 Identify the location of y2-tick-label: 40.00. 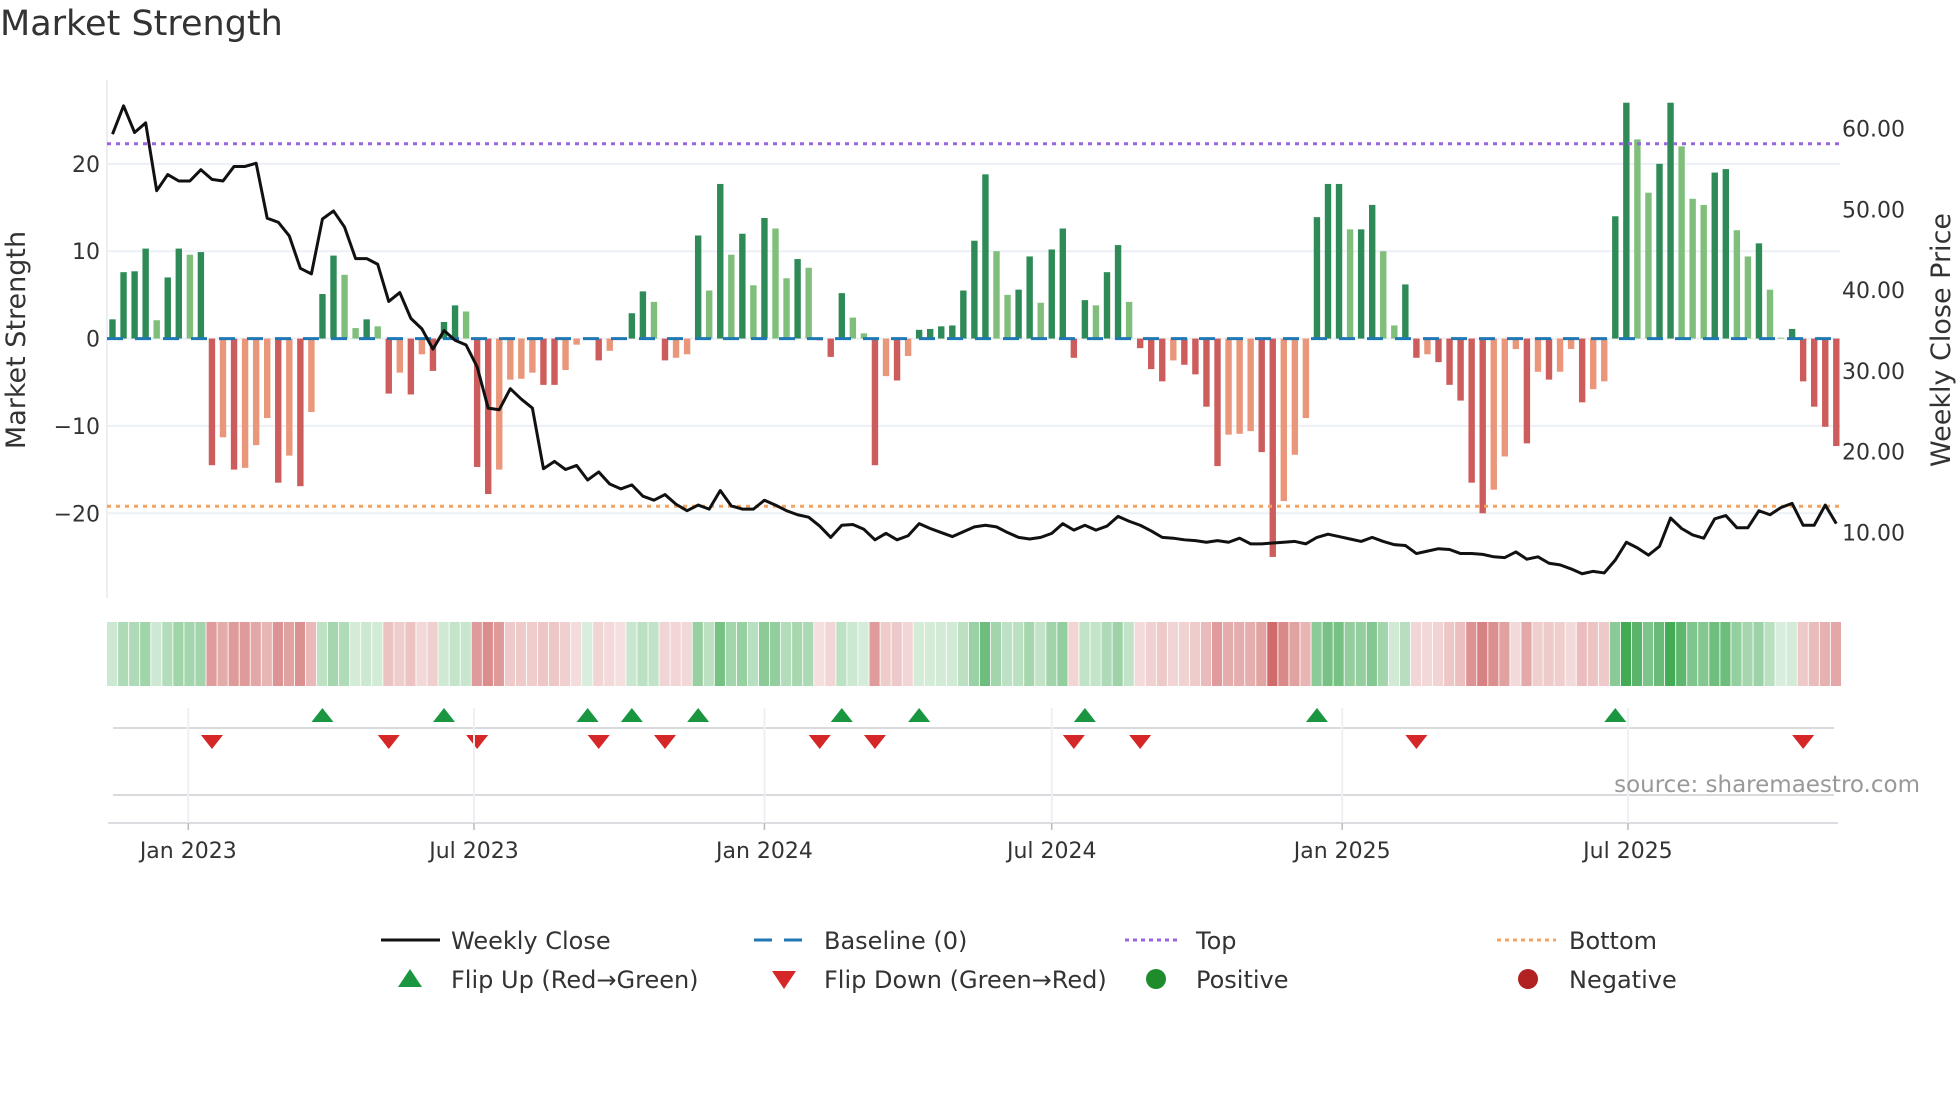
(1873, 291).